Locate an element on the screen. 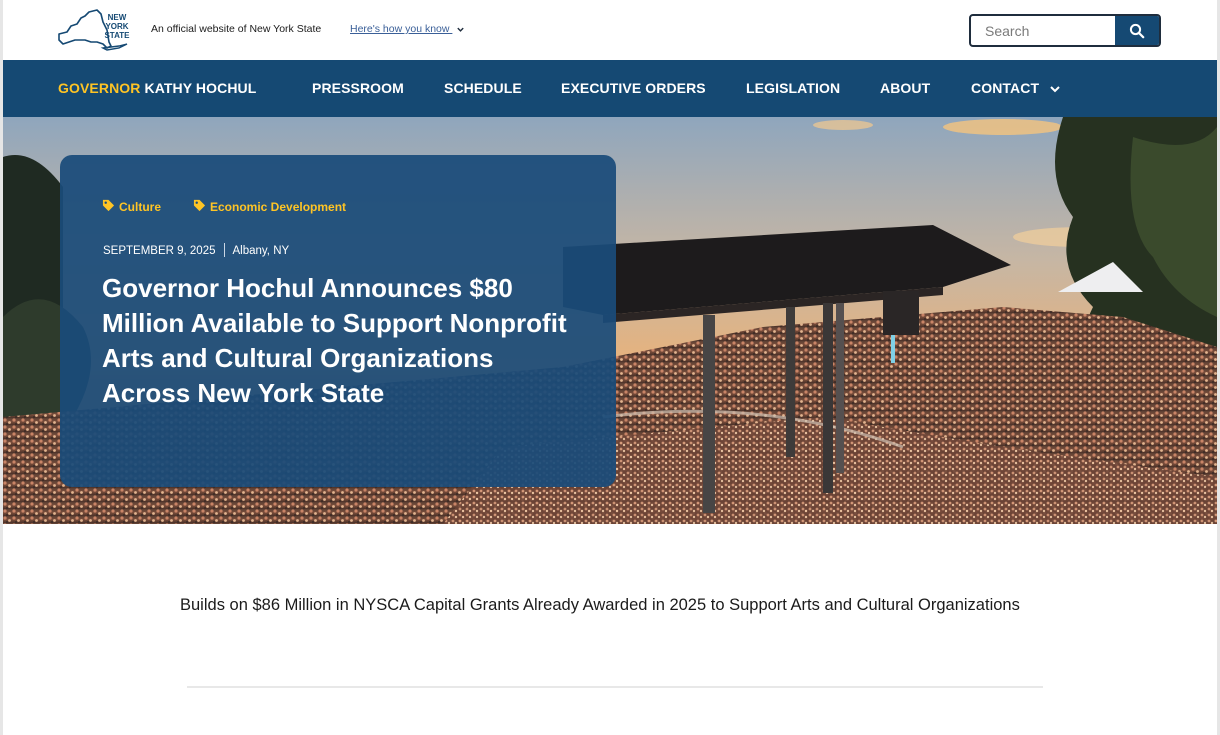 The height and width of the screenshot is (735, 1220). logo-line-1: NEW is located at coordinates (117, 17).